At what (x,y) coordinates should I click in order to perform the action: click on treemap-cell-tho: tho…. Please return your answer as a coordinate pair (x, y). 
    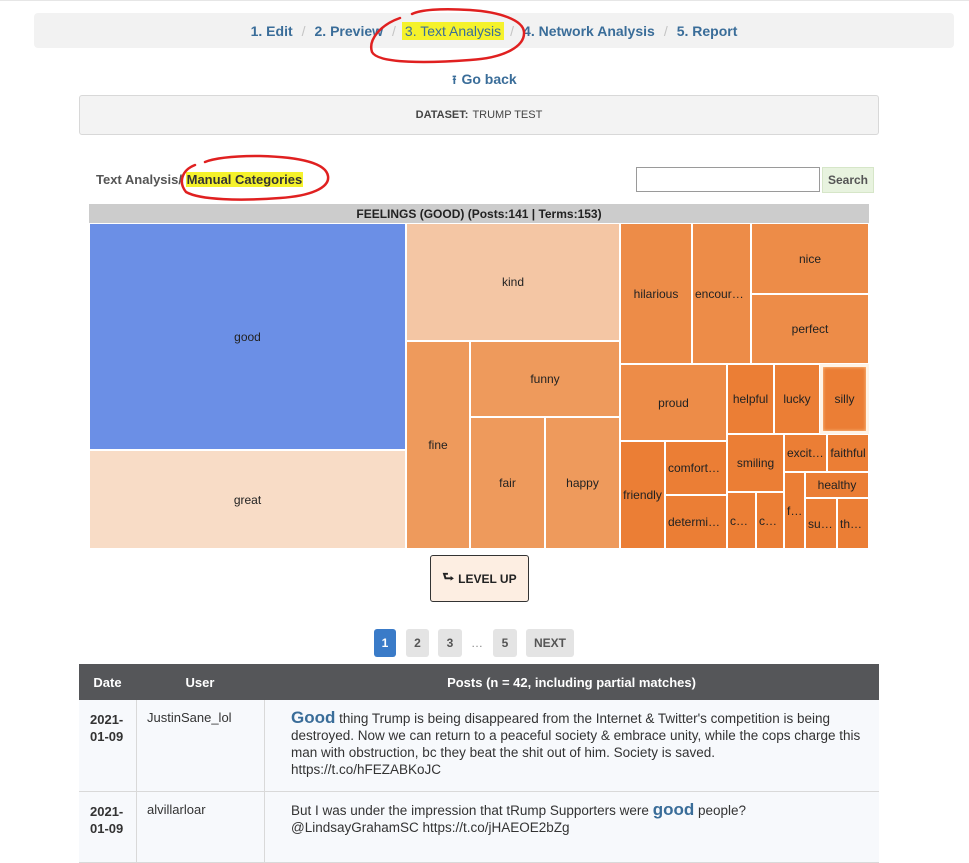
    Looking at the image, I should click on (853, 523).